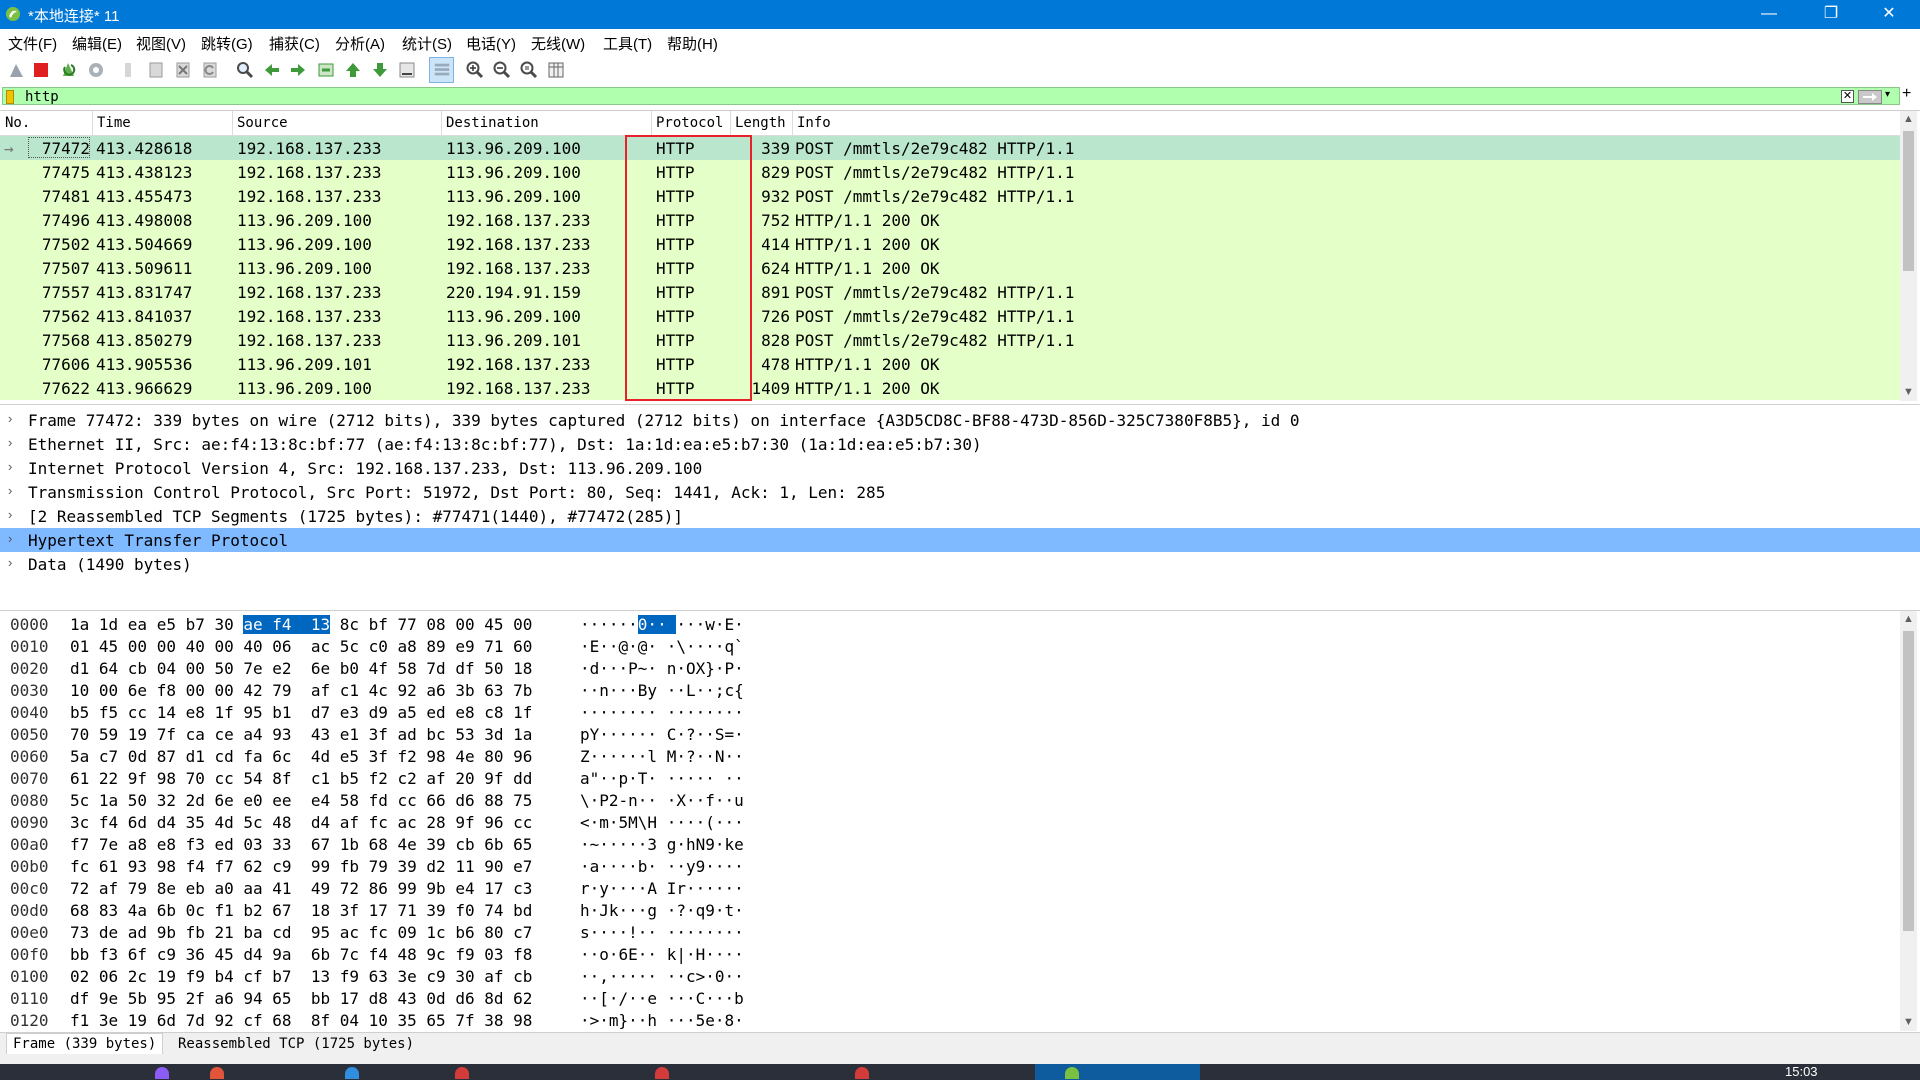  What do you see at coordinates (475, 70) in the screenshot?
I see `zoom-in-icon` at bounding box center [475, 70].